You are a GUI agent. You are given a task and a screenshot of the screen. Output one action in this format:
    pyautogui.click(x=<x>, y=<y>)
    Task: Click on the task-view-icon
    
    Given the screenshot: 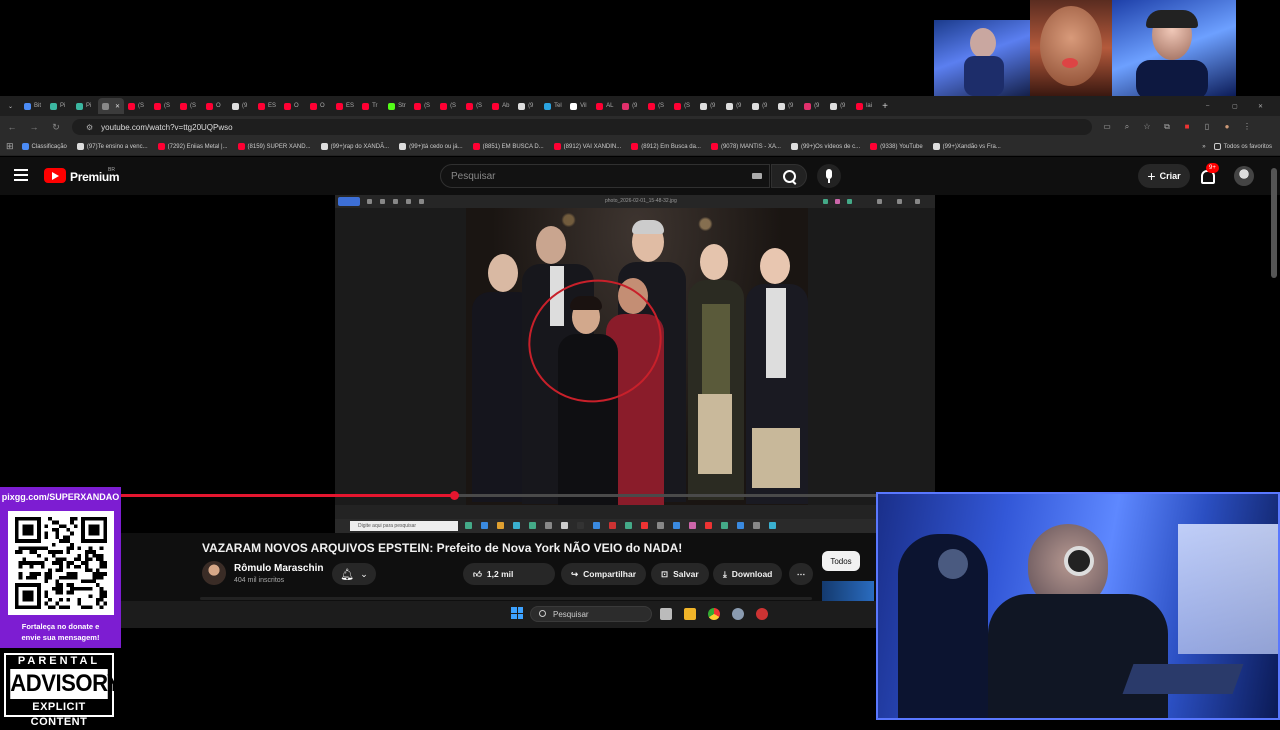 What is the action you would take?
    pyautogui.click(x=666, y=614)
    